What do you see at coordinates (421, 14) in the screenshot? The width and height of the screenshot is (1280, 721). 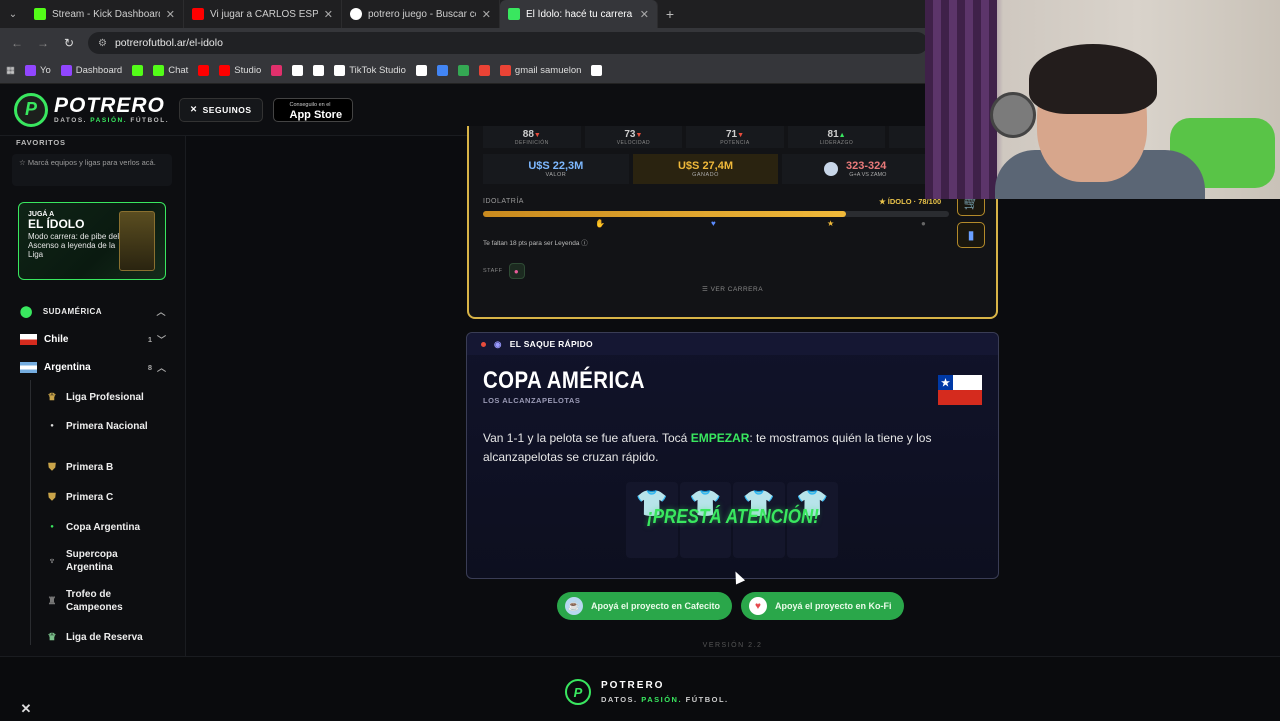 I see `tab-google-search: potrero juego - Buscar con Go ✕` at bounding box center [421, 14].